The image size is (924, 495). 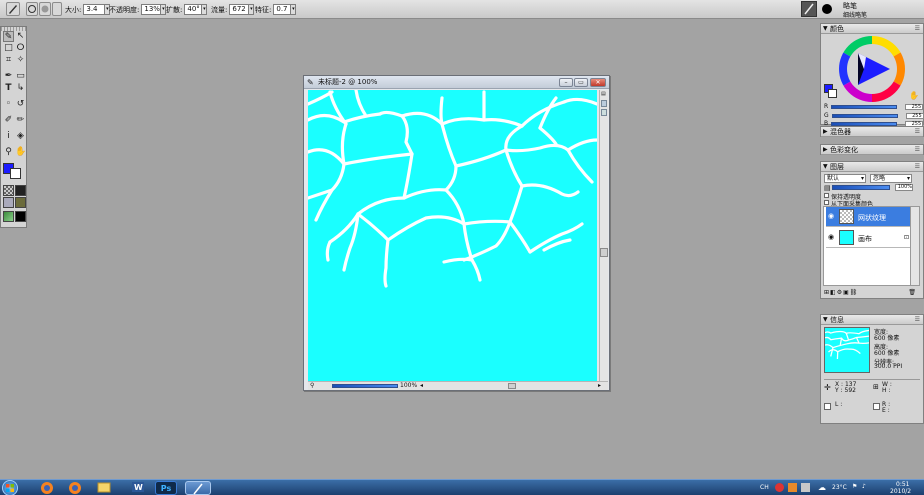 I want to click on opacity-field: 13%, so click(x=151, y=9).